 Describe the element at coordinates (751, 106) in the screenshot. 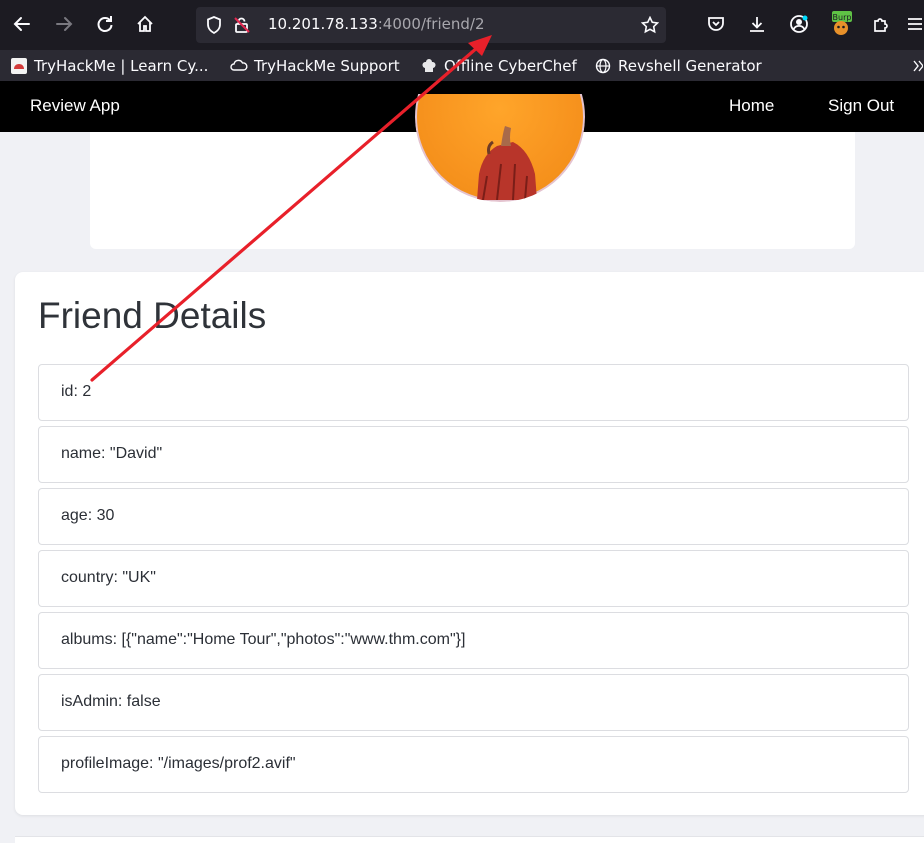

I see `nav-home-link: Home` at that location.